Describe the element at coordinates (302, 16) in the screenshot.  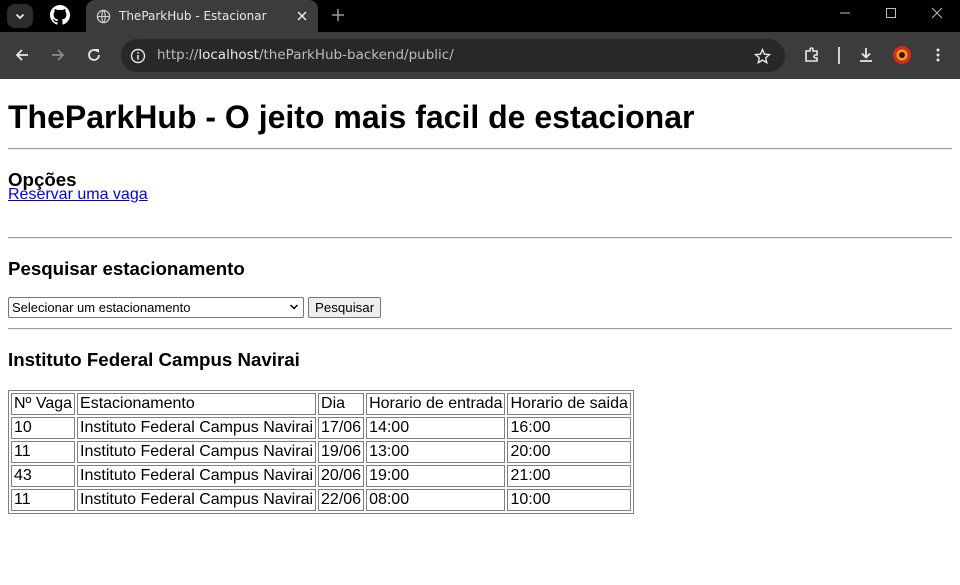
I see `close-icon` at that location.